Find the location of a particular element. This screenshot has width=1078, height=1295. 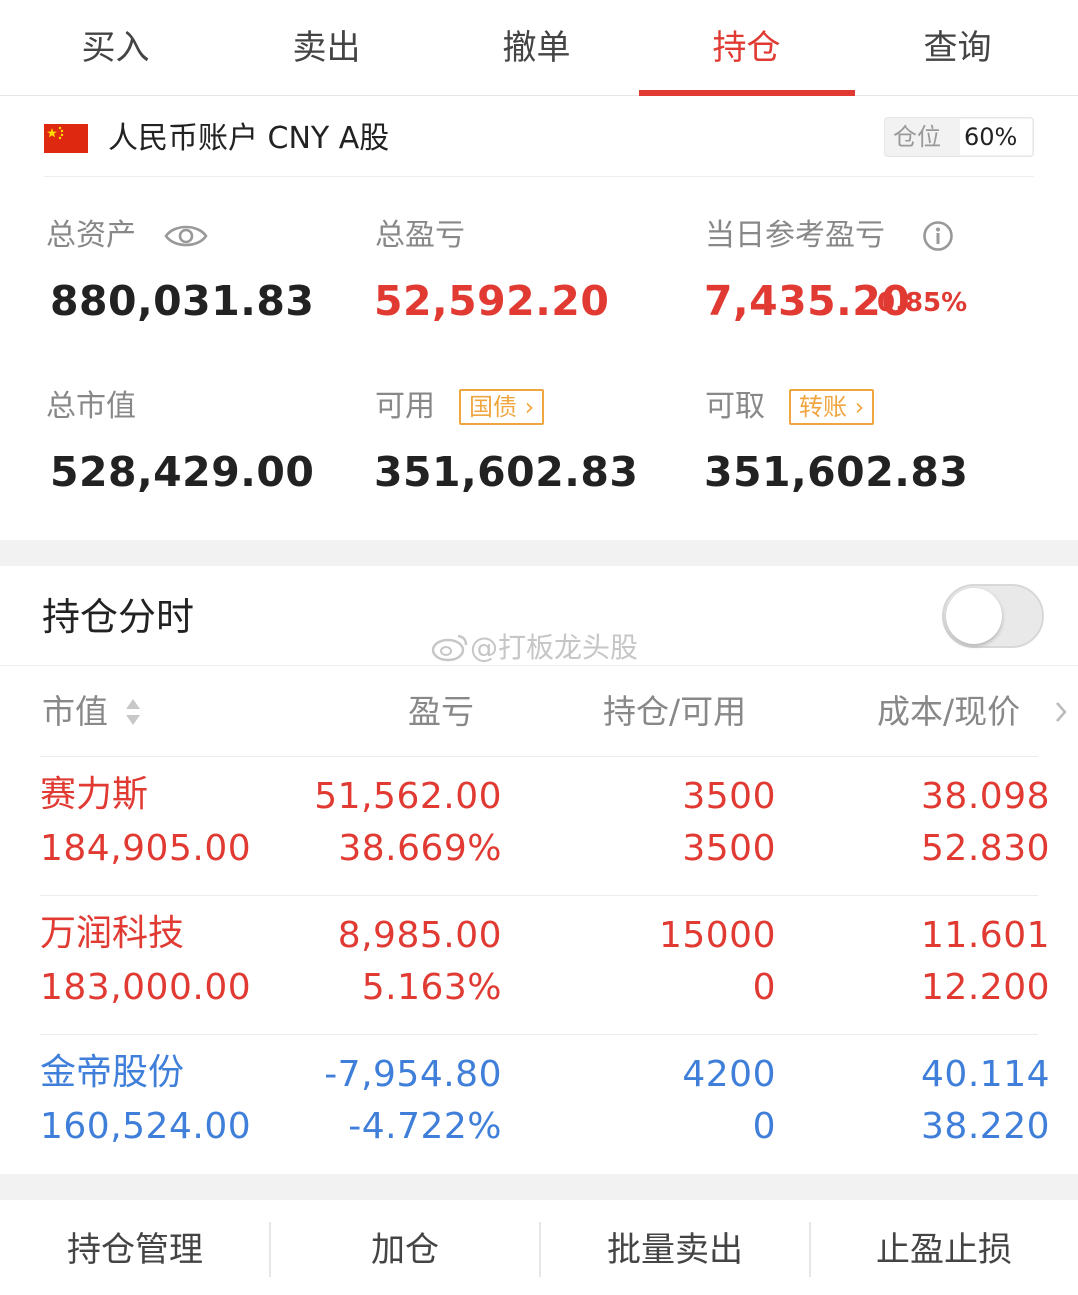

stock-pnl: 51,562.00 is located at coordinates (408, 796).